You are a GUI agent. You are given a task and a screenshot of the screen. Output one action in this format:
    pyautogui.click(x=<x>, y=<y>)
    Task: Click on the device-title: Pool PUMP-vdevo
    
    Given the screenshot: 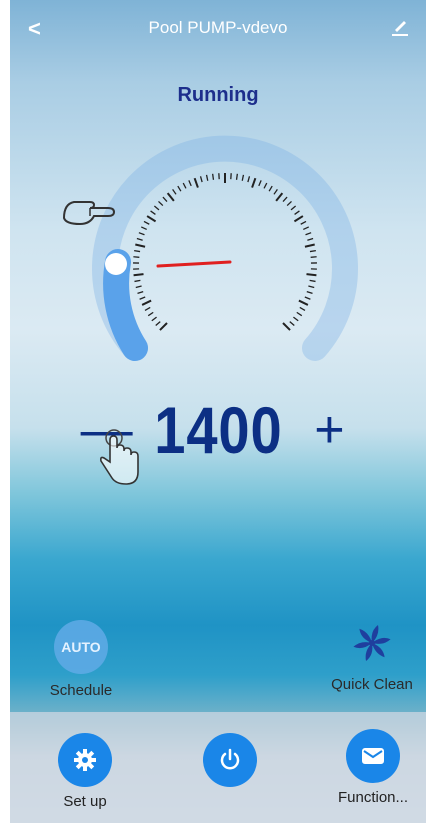 What is the action you would take?
    pyautogui.click(x=218, y=27)
    